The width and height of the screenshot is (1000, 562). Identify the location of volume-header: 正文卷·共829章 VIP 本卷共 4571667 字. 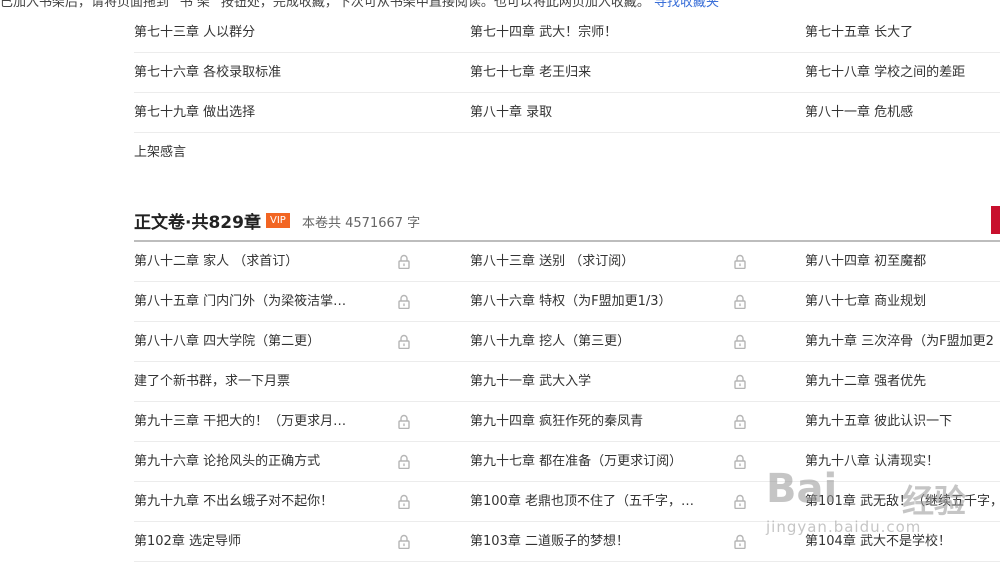
(567, 224).